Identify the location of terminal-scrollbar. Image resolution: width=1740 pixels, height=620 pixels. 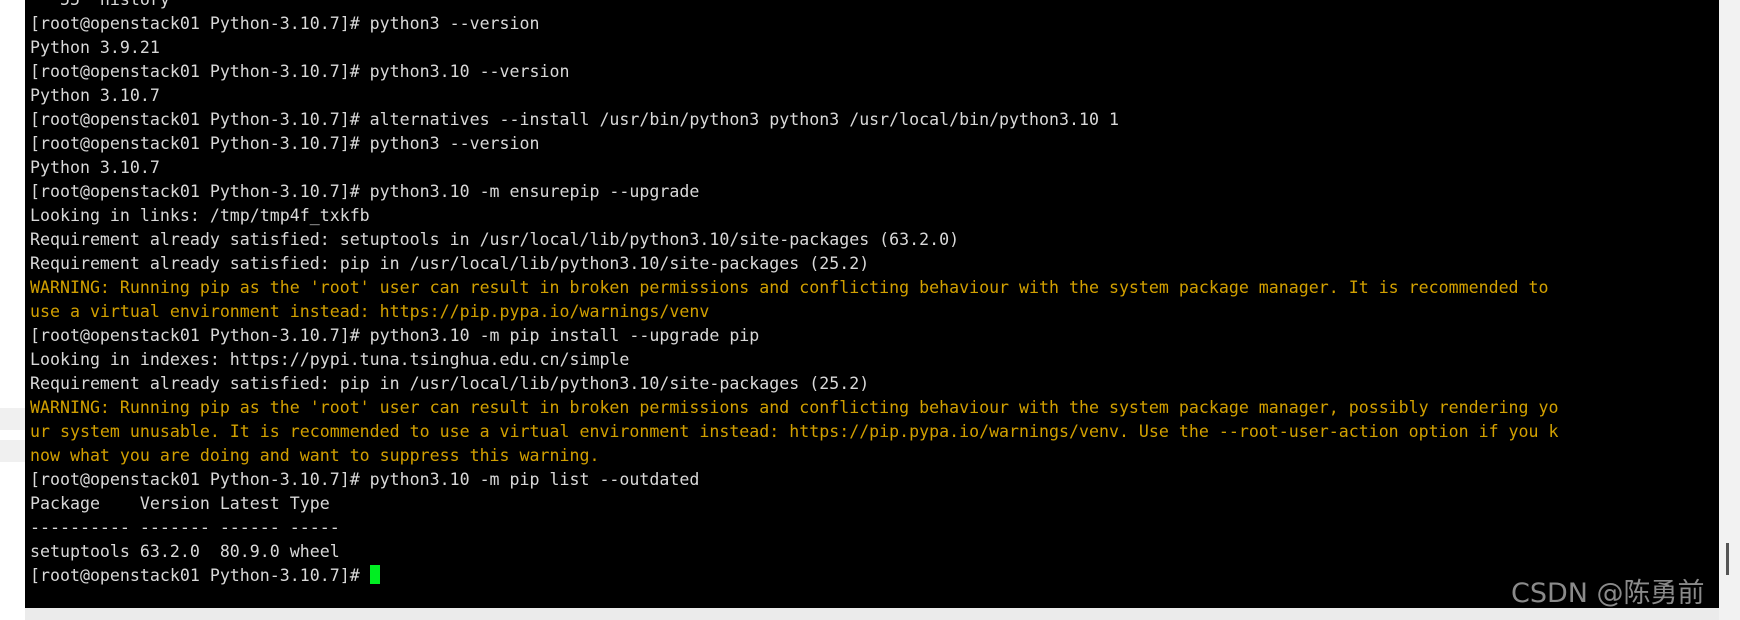
(1729, 310).